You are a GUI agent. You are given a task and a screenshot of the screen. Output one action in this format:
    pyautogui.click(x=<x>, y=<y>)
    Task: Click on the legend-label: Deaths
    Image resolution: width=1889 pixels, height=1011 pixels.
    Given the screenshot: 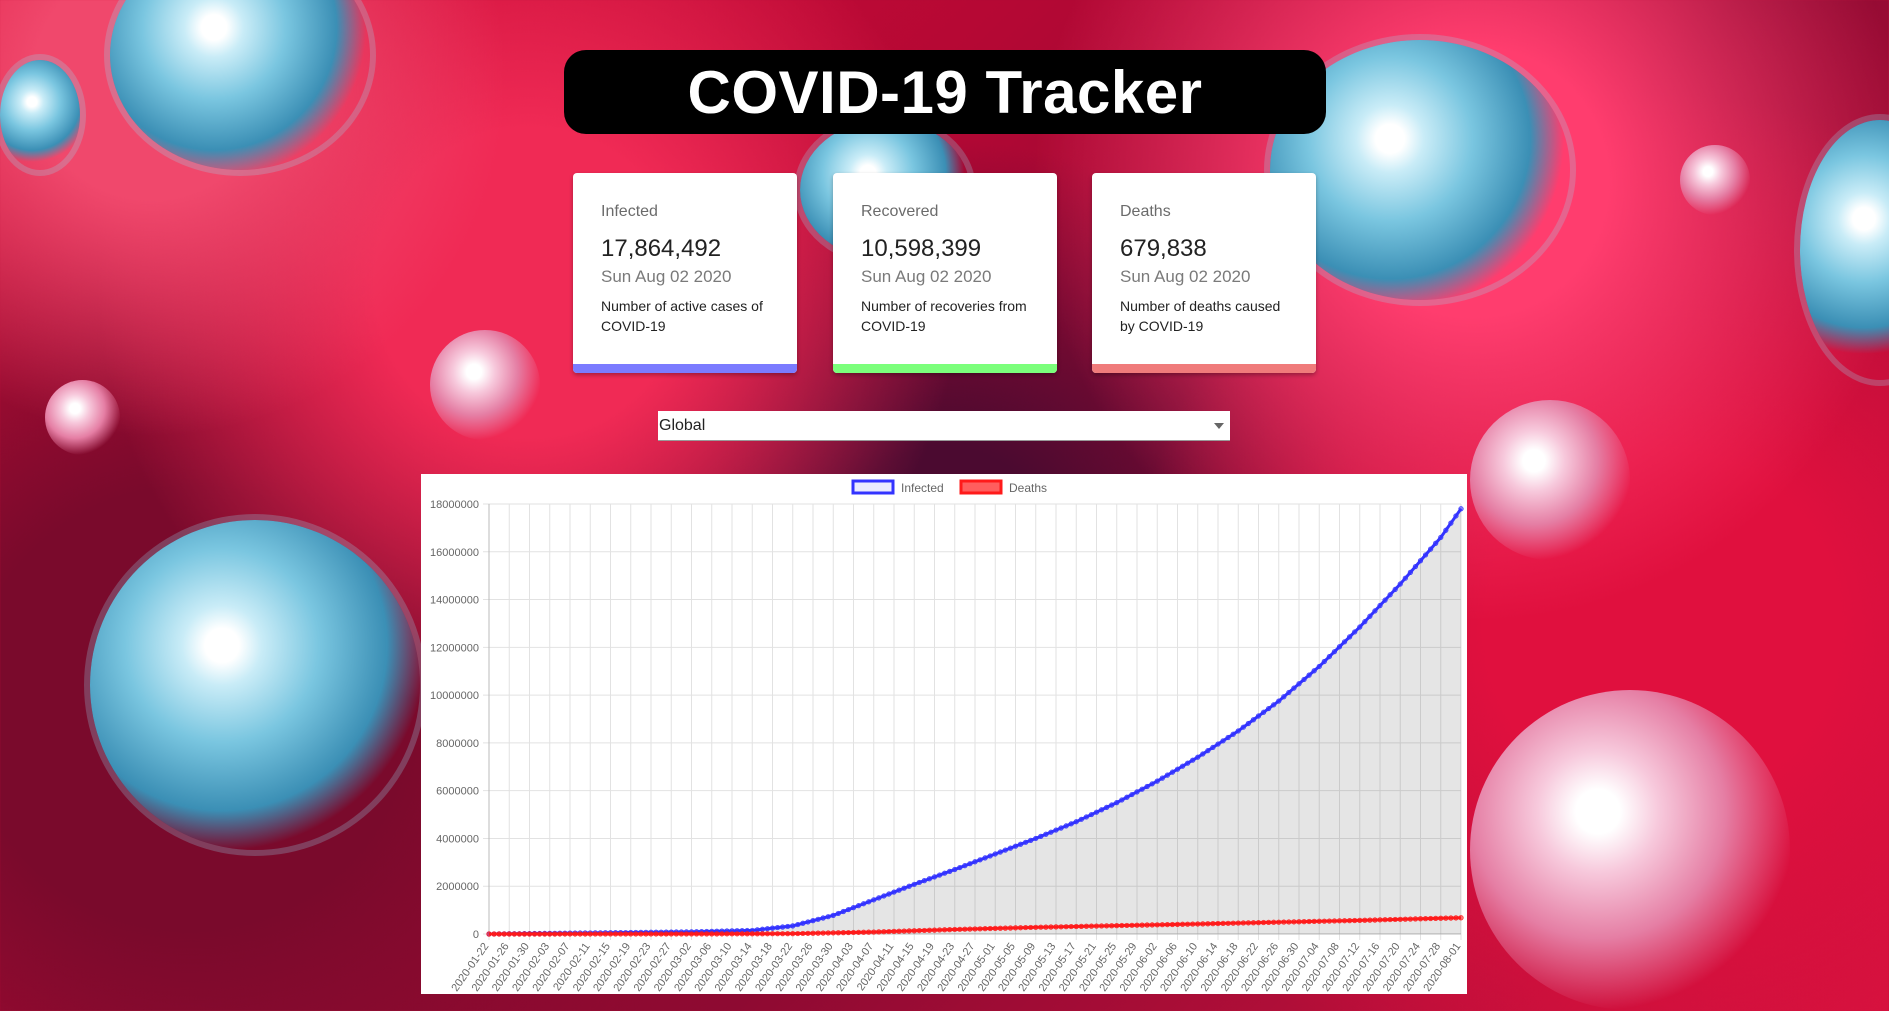 What is the action you would take?
    pyautogui.click(x=1028, y=488)
    